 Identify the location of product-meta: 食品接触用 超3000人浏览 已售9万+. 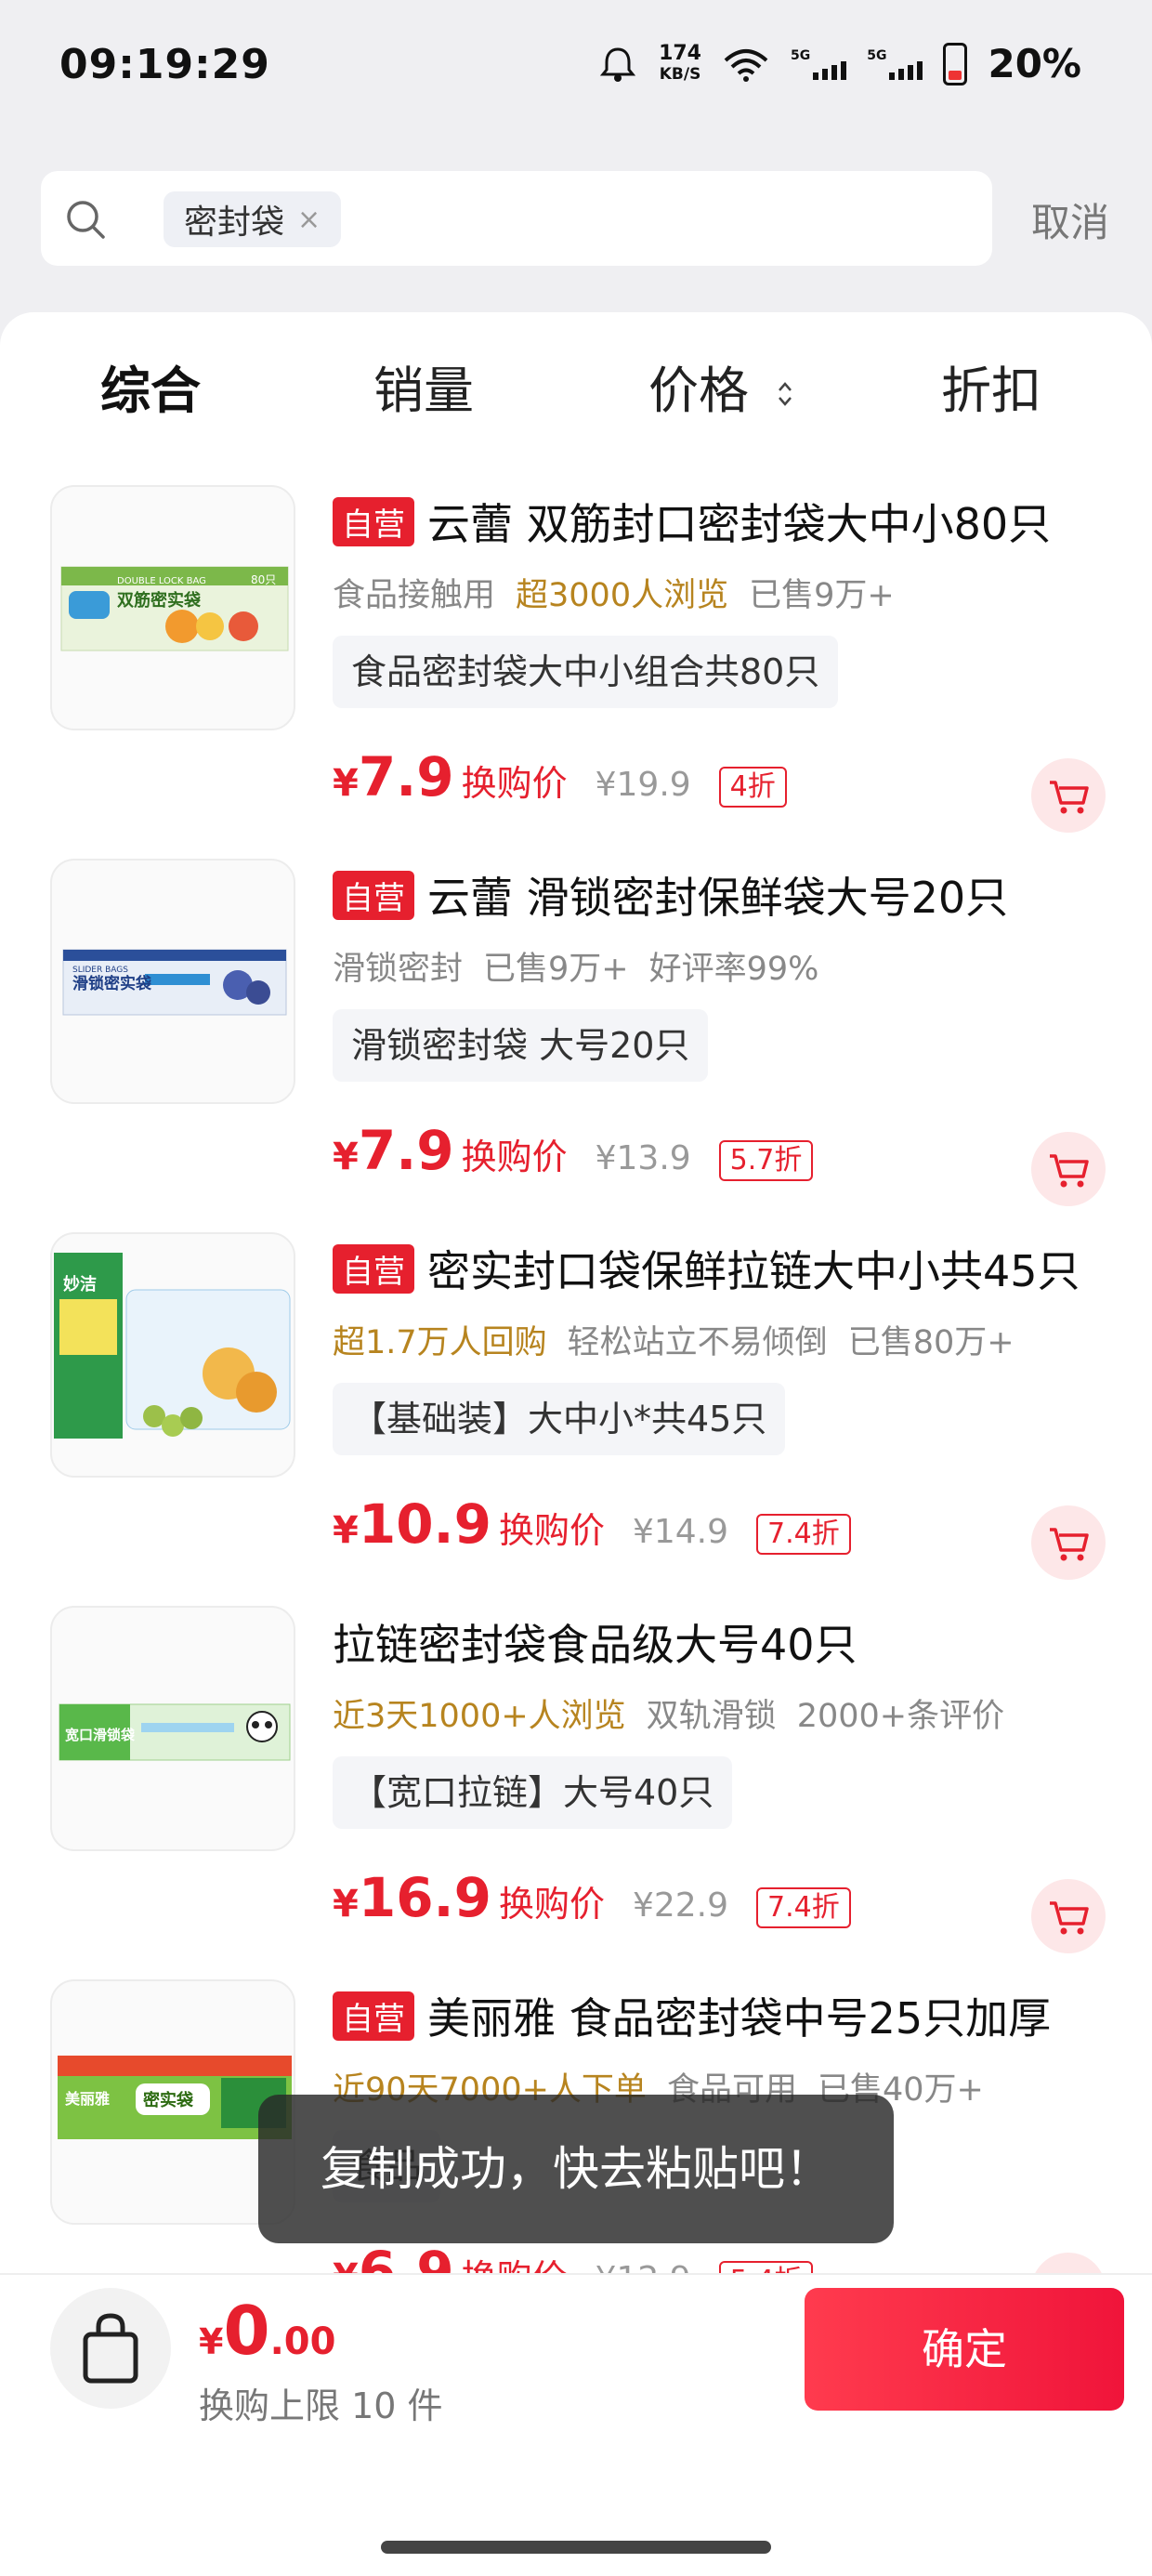
(614, 595).